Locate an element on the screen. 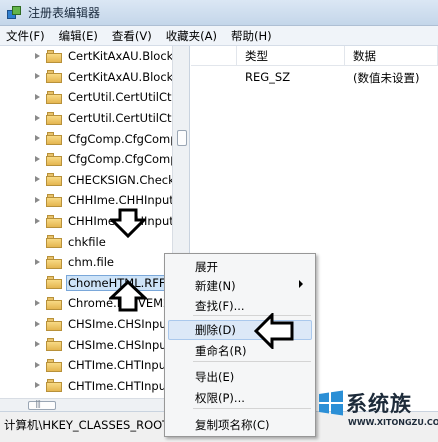 The width and height of the screenshot is (438, 442). down-arrow-annotation-icon is located at coordinates (128, 223).